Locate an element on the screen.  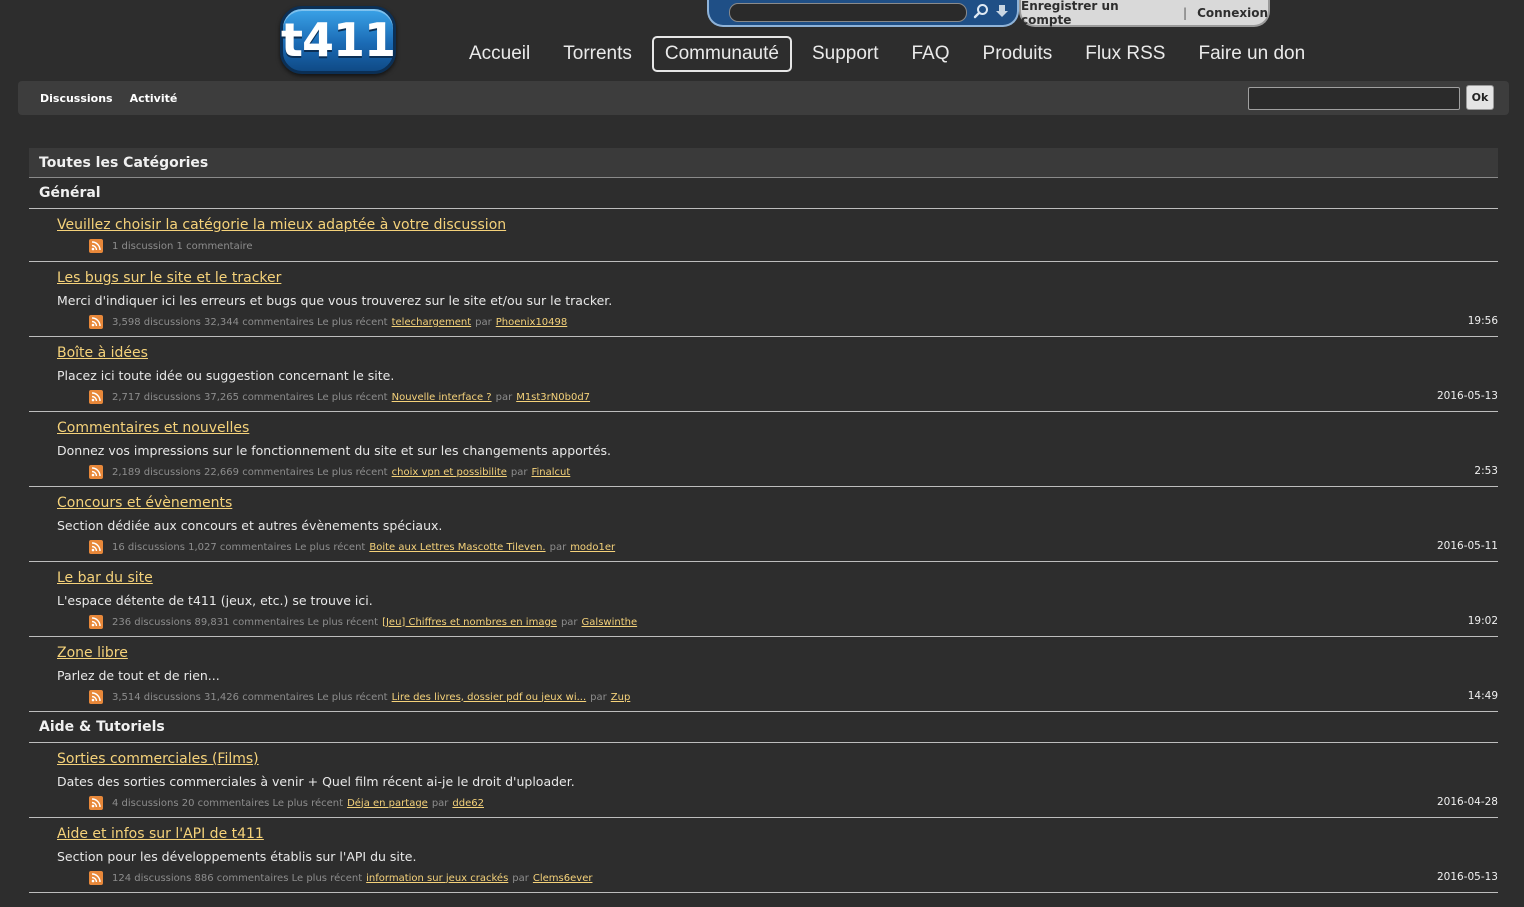
last-activity-date: 14:49 is located at coordinates (1482, 696).